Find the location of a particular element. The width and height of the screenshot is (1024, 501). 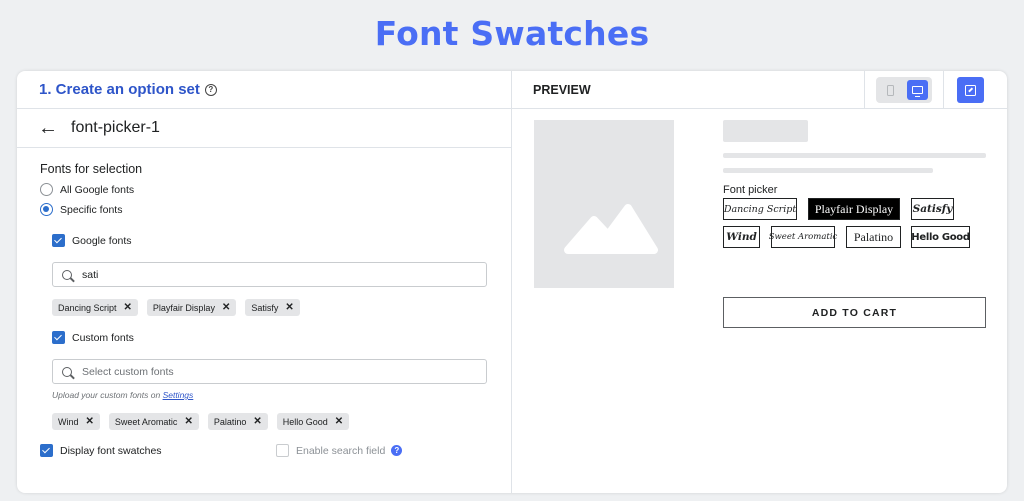

external-link-icon is located at coordinates (970, 90).